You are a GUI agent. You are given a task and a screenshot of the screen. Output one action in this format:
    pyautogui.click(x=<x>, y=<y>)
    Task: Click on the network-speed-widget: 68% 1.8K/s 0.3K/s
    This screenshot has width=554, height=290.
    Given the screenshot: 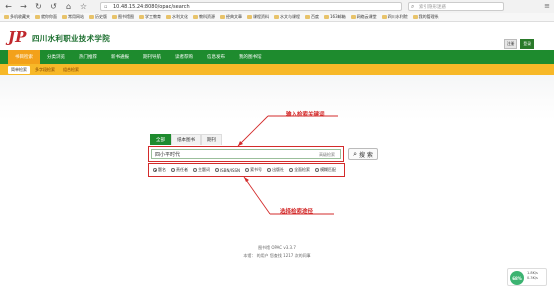 What is the action you would take?
    pyautogui.click(x=527, y=277)
    